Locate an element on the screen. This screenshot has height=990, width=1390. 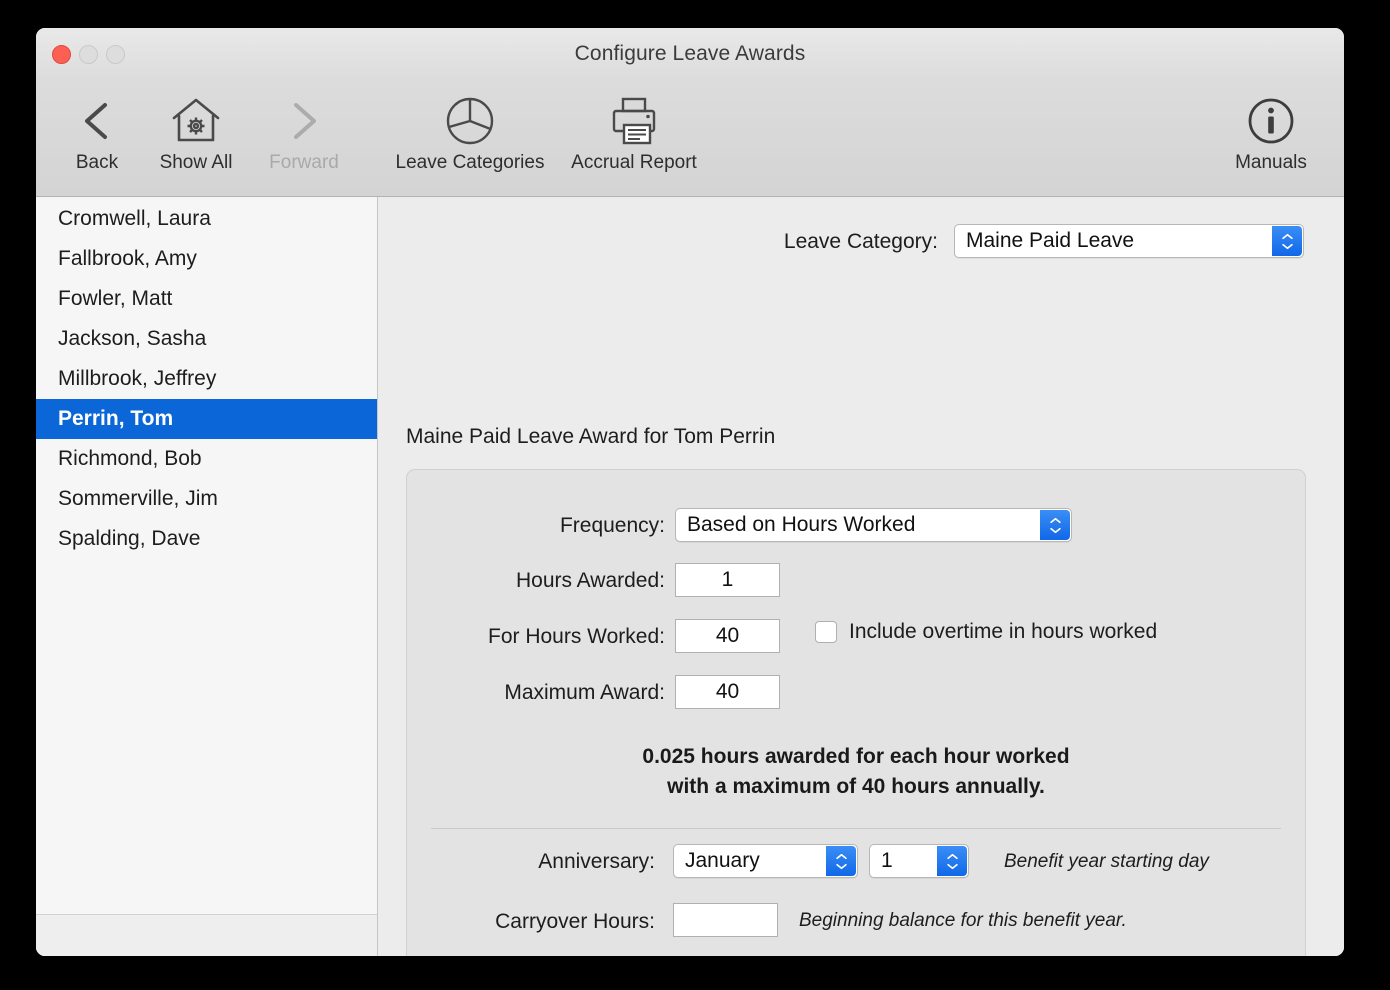
carryover-hours-hint: Beginning balance for this benefit year. is located at coordinates (963, 920).